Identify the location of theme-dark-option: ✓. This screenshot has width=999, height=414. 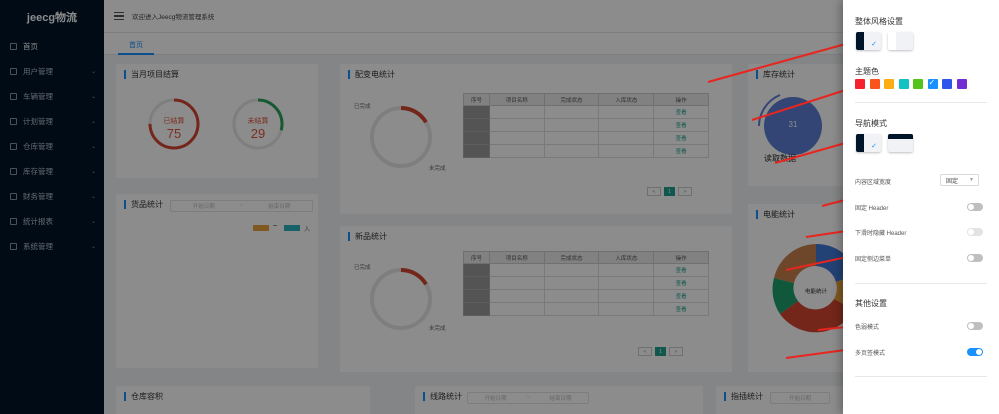
(868, 41).